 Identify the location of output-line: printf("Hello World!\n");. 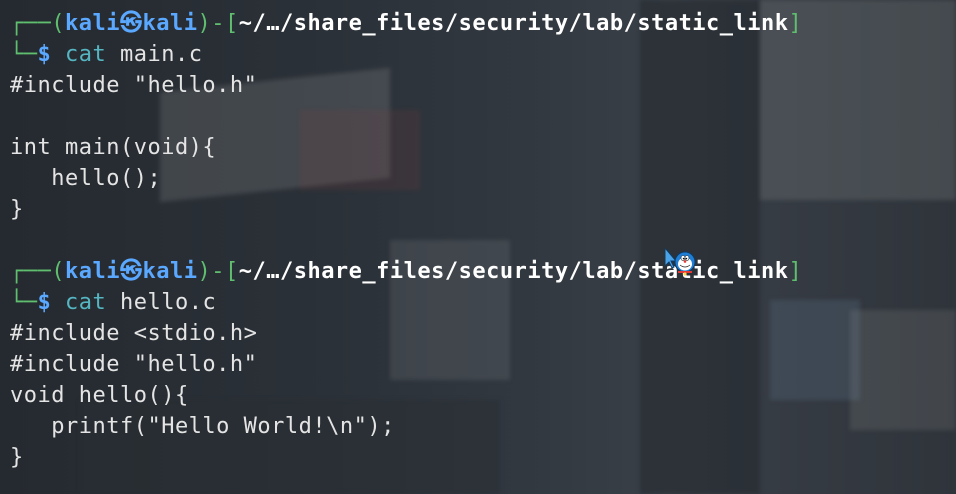
(202, 426).